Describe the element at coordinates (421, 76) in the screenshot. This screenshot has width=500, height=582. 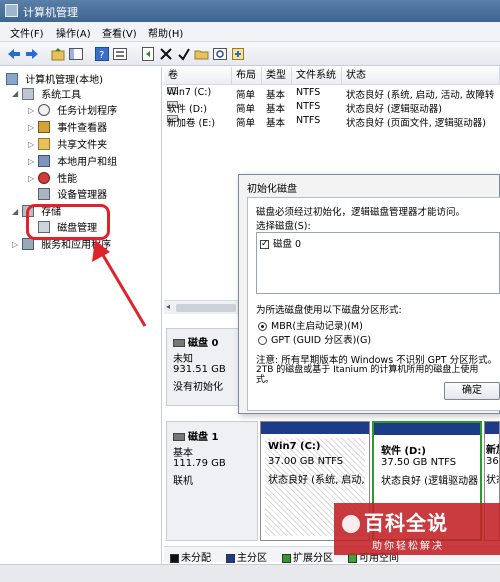
I see `column-status: 状态` at that location.